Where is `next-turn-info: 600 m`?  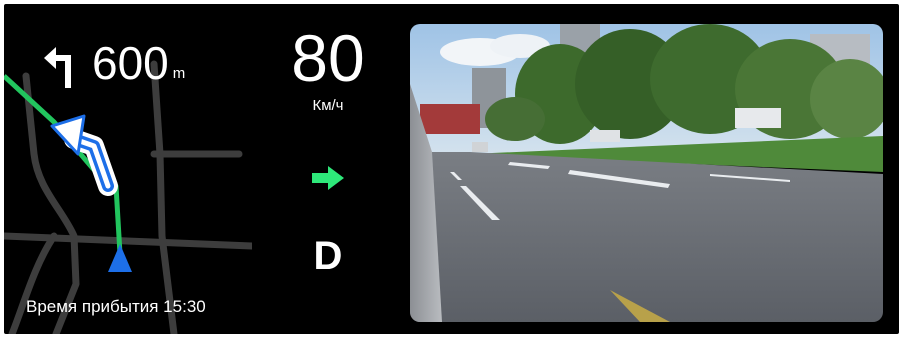
next-turn-info: 600 m is located at coordinates (112, 58).